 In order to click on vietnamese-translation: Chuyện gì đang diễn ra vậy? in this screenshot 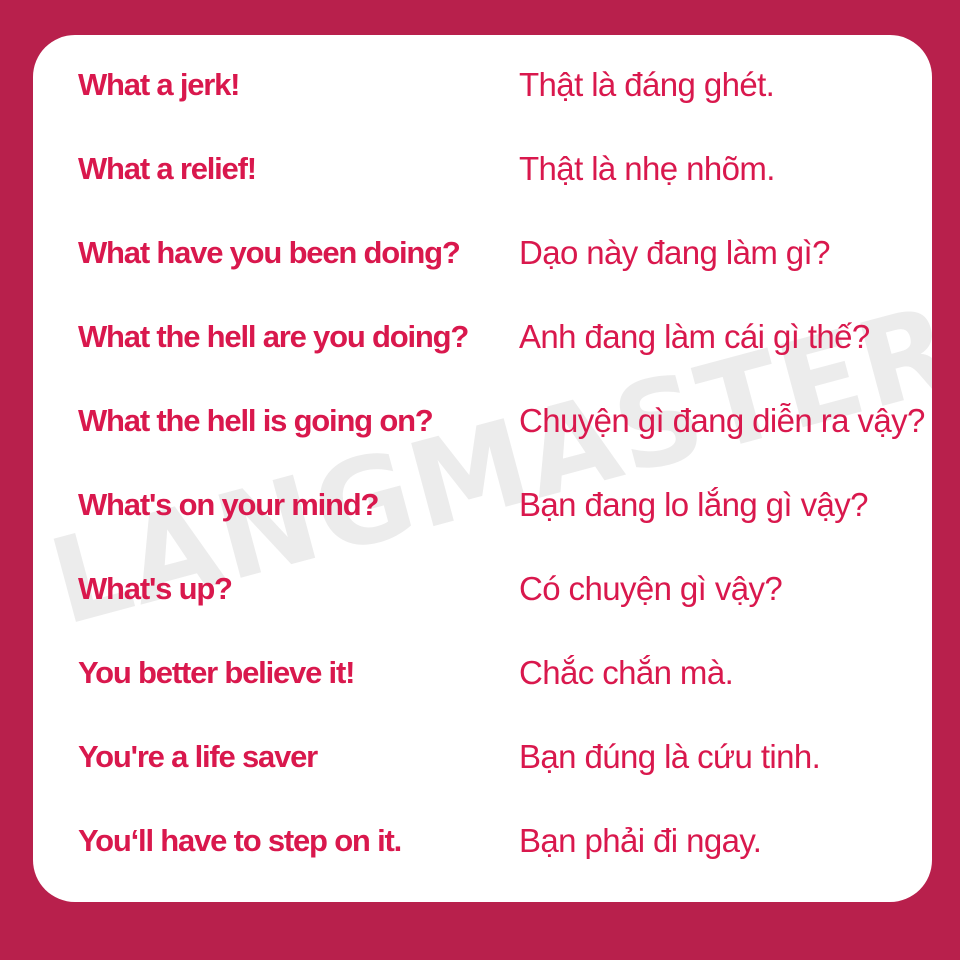, I will do `click(722, 420)`.